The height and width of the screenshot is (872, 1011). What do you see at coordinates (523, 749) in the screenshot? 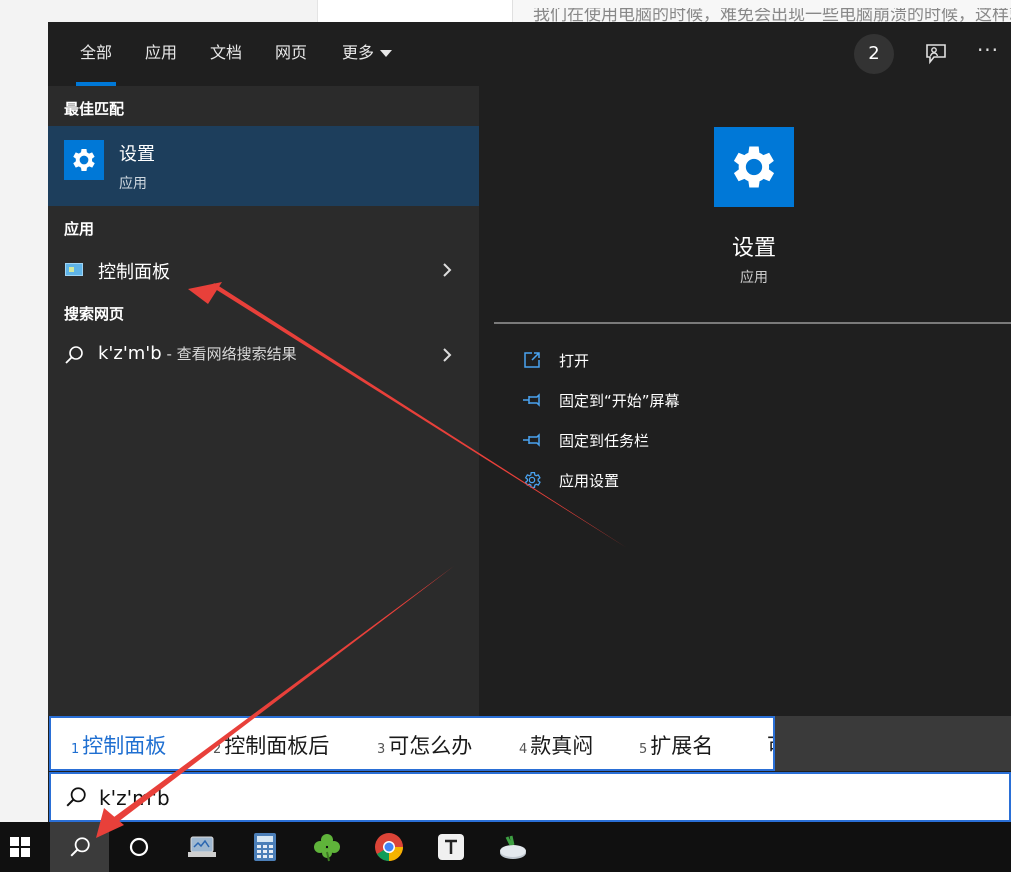
I see `candidate-number: 4` at bounding box center [523, 749].